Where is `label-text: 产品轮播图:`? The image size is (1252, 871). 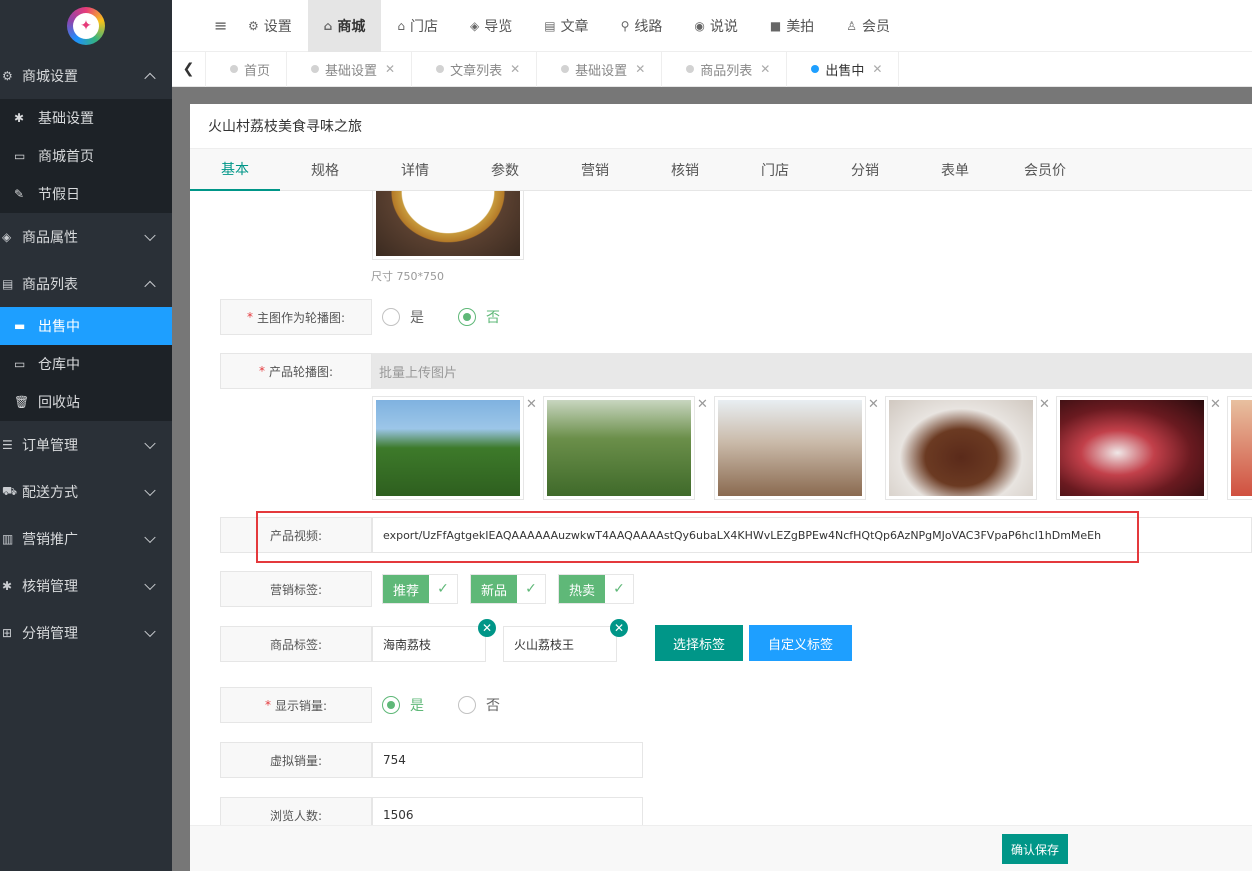 label-text: 产品轮播图: is located at coordinates (301, 371).